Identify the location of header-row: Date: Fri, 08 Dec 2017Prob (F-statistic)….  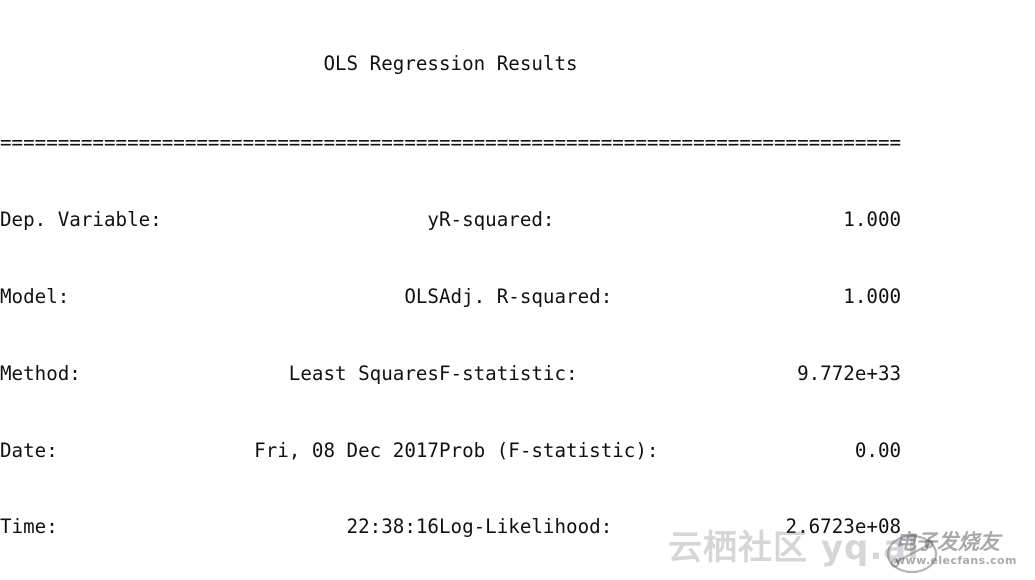
(451, 450).